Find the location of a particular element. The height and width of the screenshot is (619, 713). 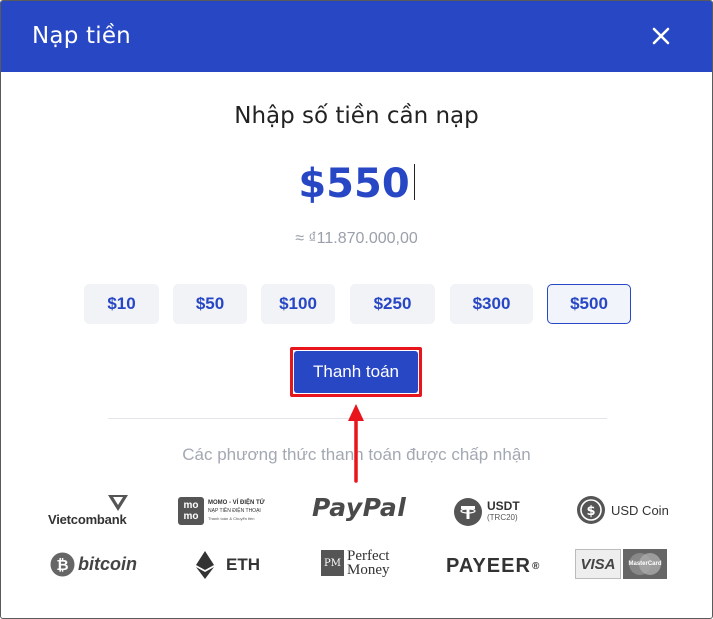

pay-button: Thanh toán is located at coordinates (356, 372).